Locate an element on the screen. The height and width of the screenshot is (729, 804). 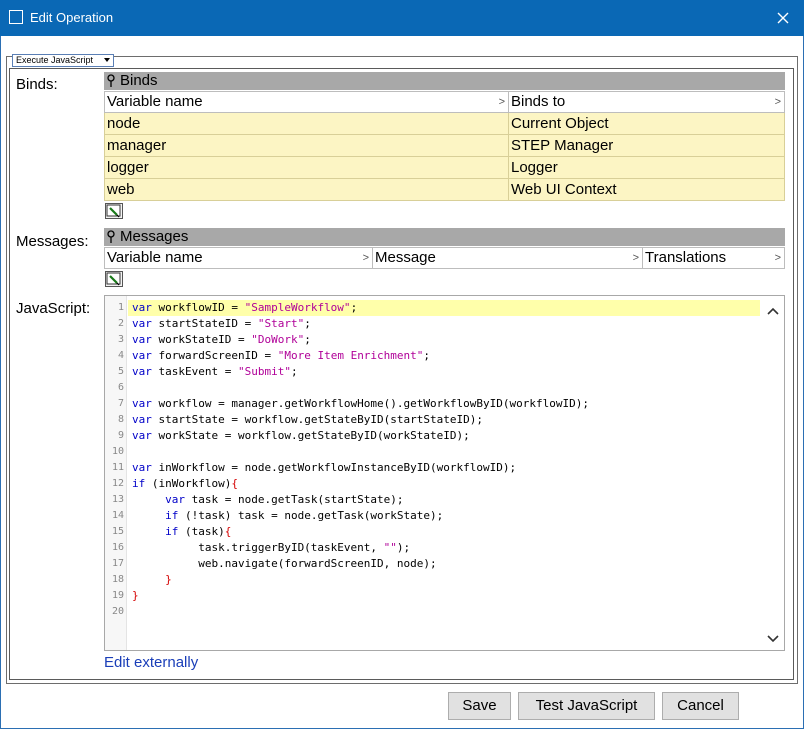
column-header-message: Message > is located at coordinates (508, 258).